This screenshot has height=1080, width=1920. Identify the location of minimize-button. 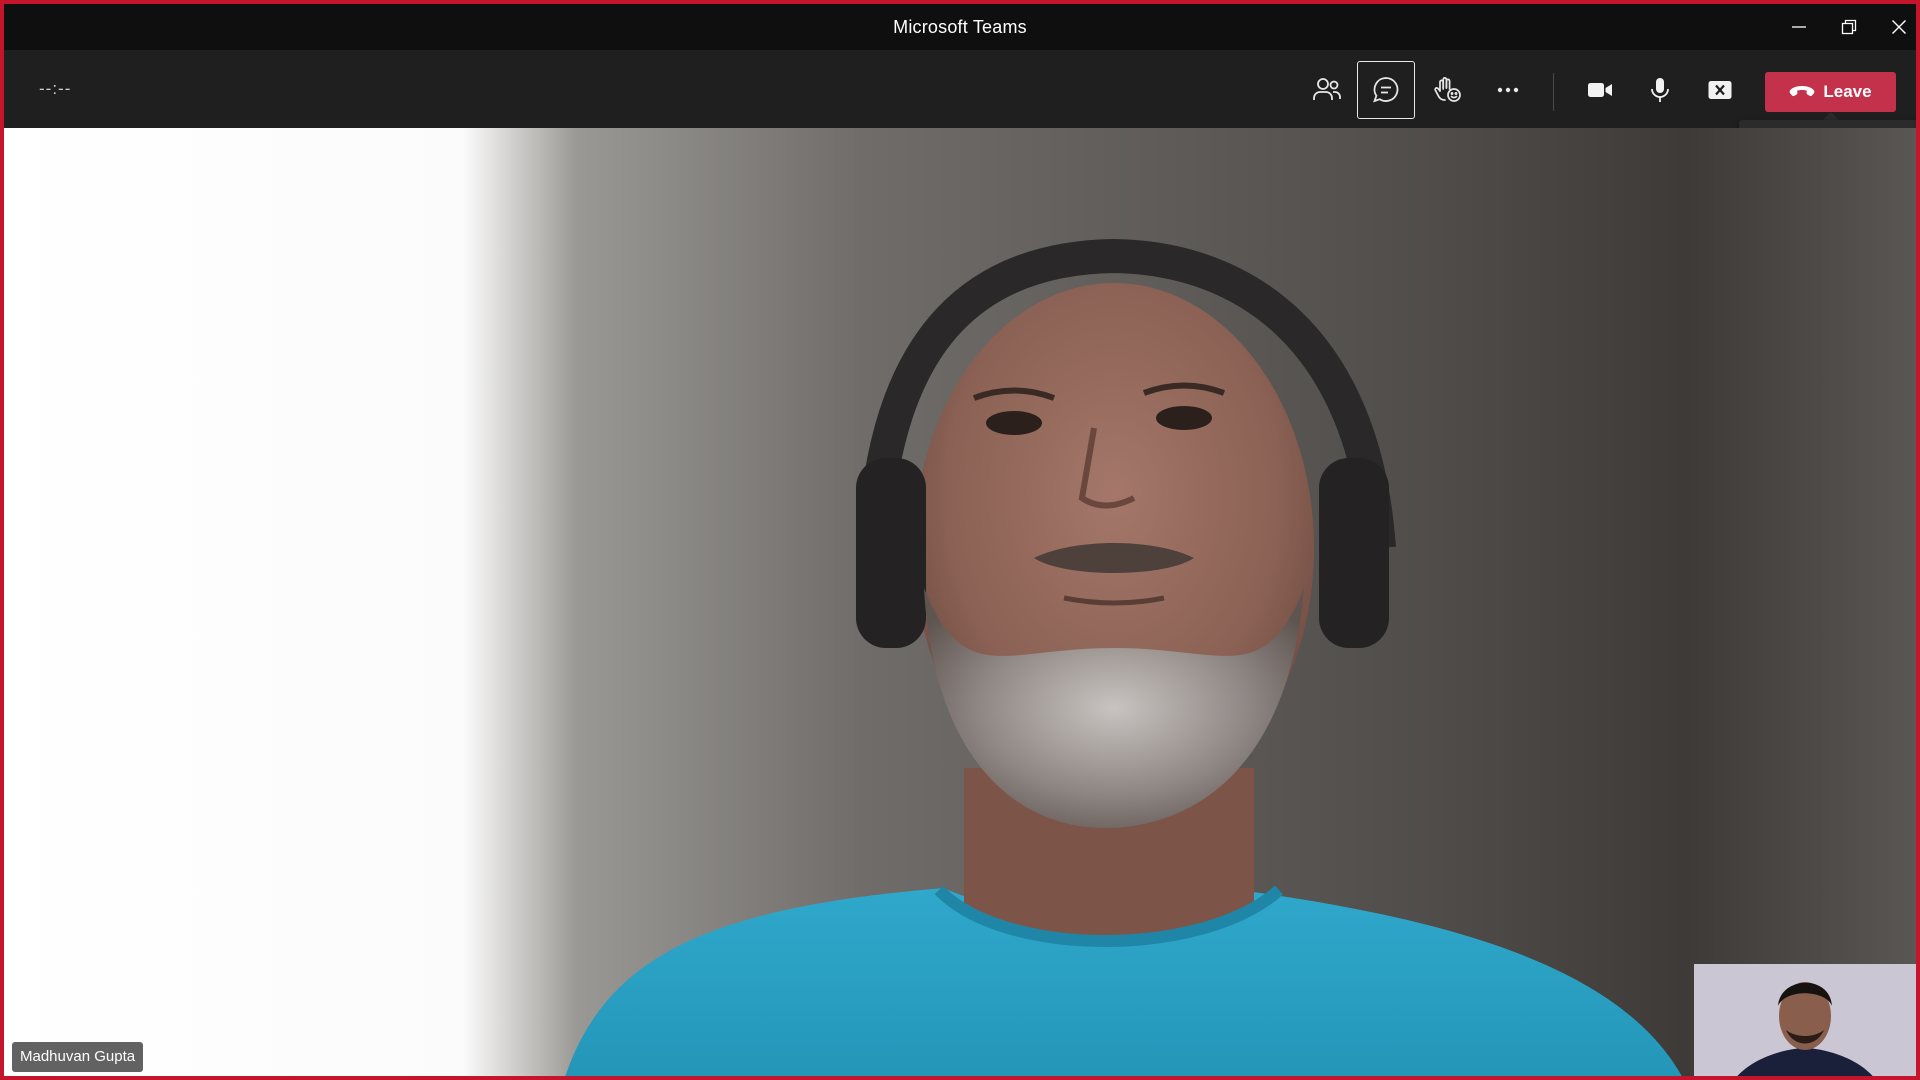
(1799, 27).